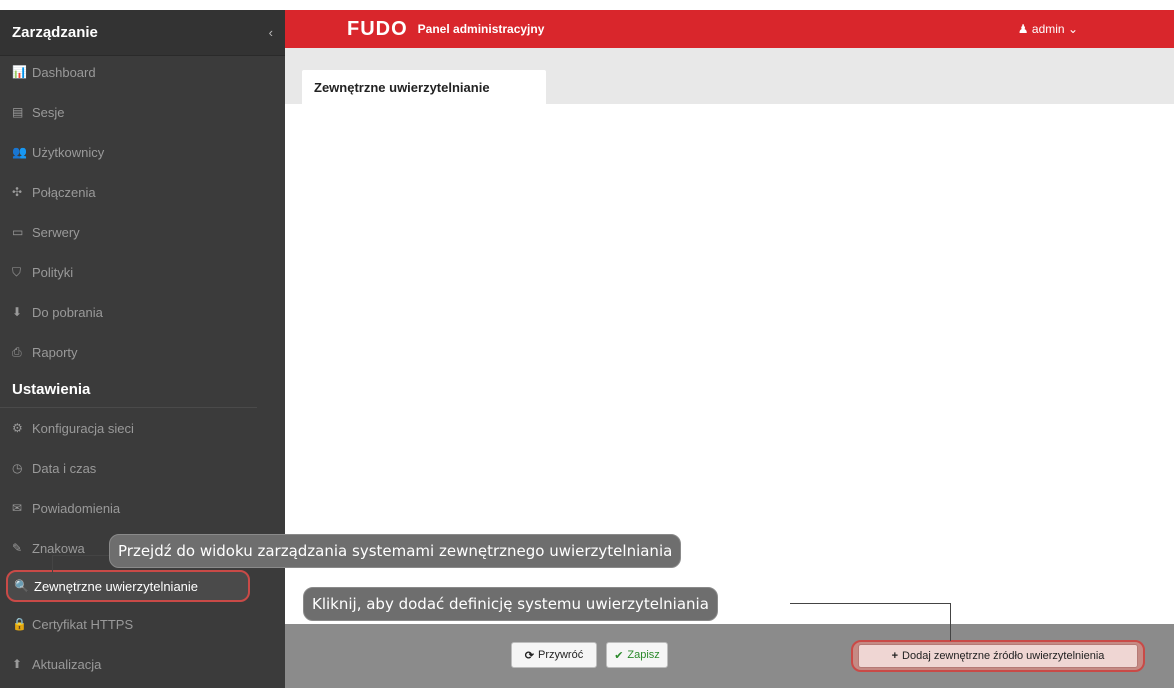 The width and height of the screenshot is (1174, 688). Describe the element at coordinates (21, 586) in the screenshot. I see `key-icon: 🔍` at that location.